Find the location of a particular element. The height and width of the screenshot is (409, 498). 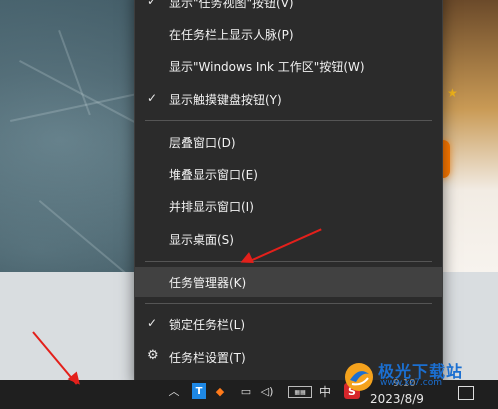

menu-item-side-by-side: 并排显示窗口(I) is located at coordinates (288, 206).